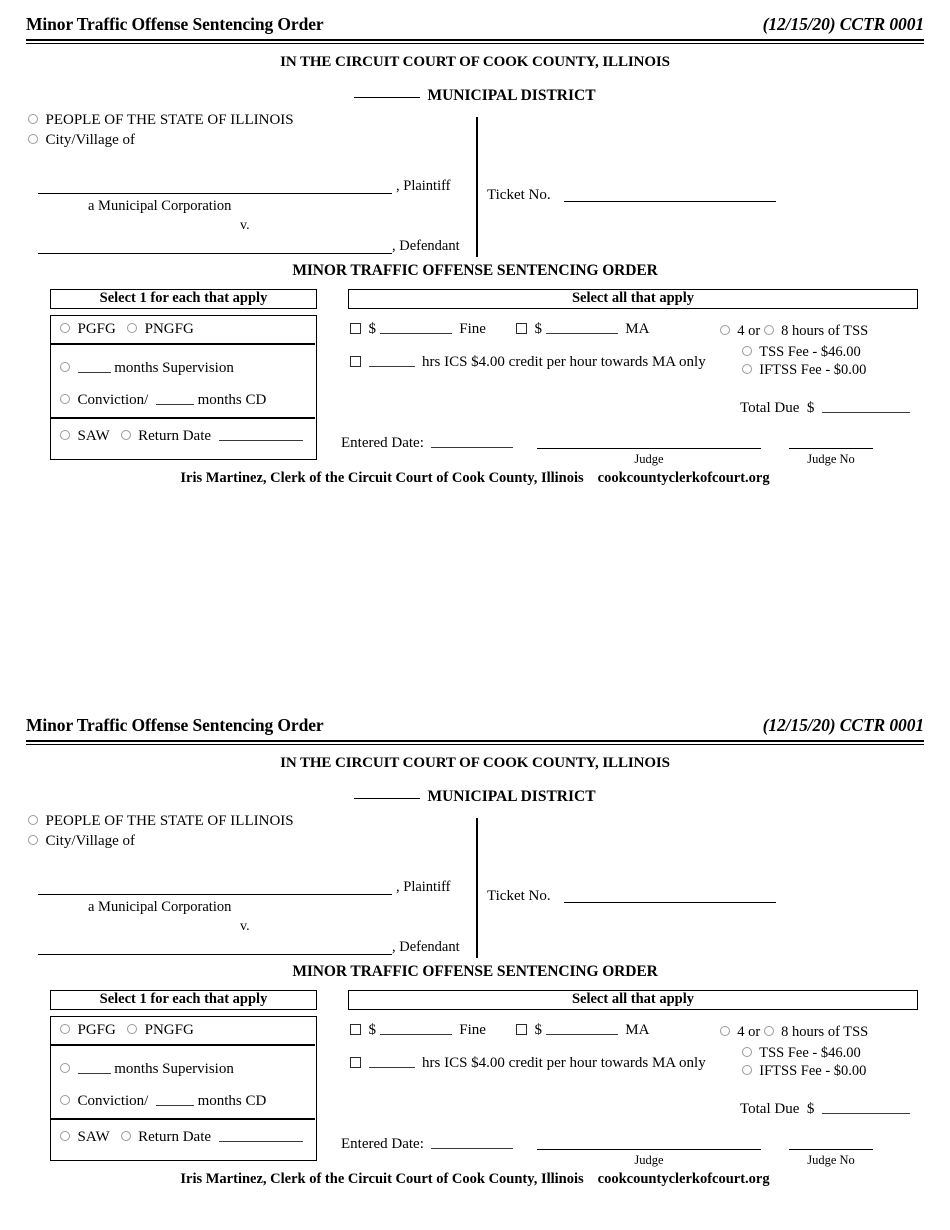 Image resolution: width=950 pixels, height=1230 pixels. I want to click on form-code: (12/15/20) CCTR 0001, so click(843, 725).